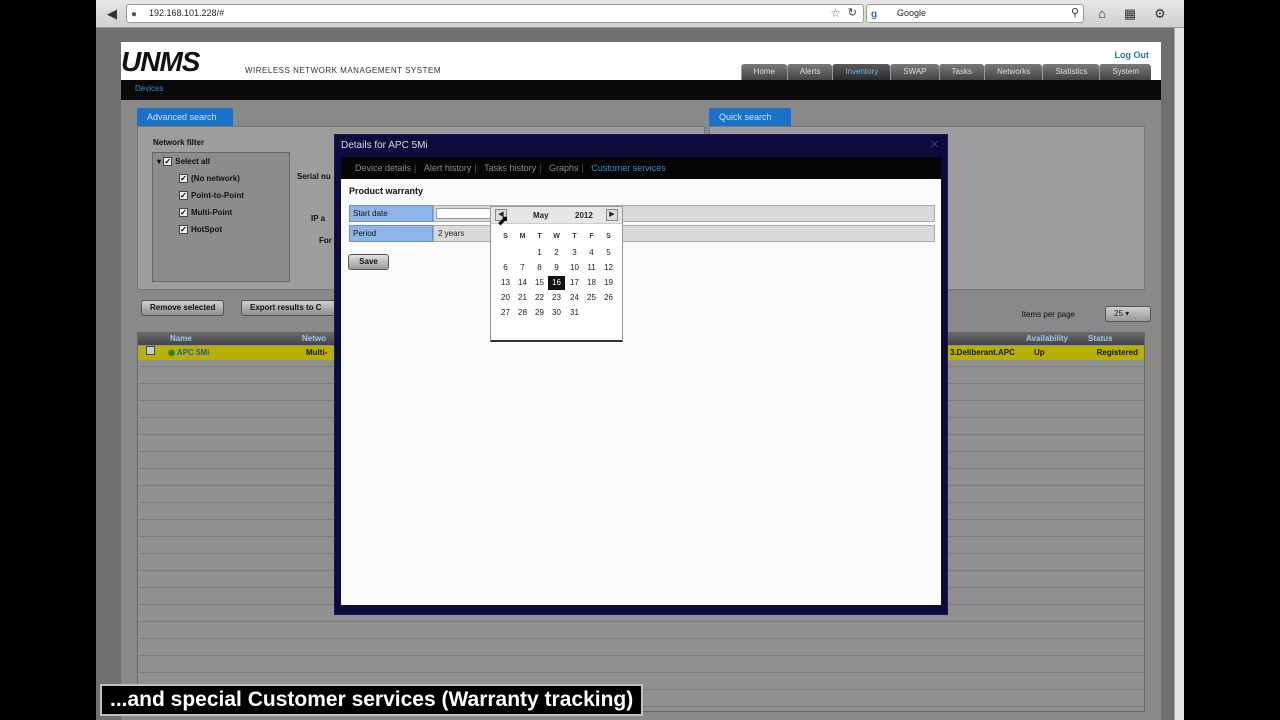  I want to click on calendar-day: 17, so click(574, 283).